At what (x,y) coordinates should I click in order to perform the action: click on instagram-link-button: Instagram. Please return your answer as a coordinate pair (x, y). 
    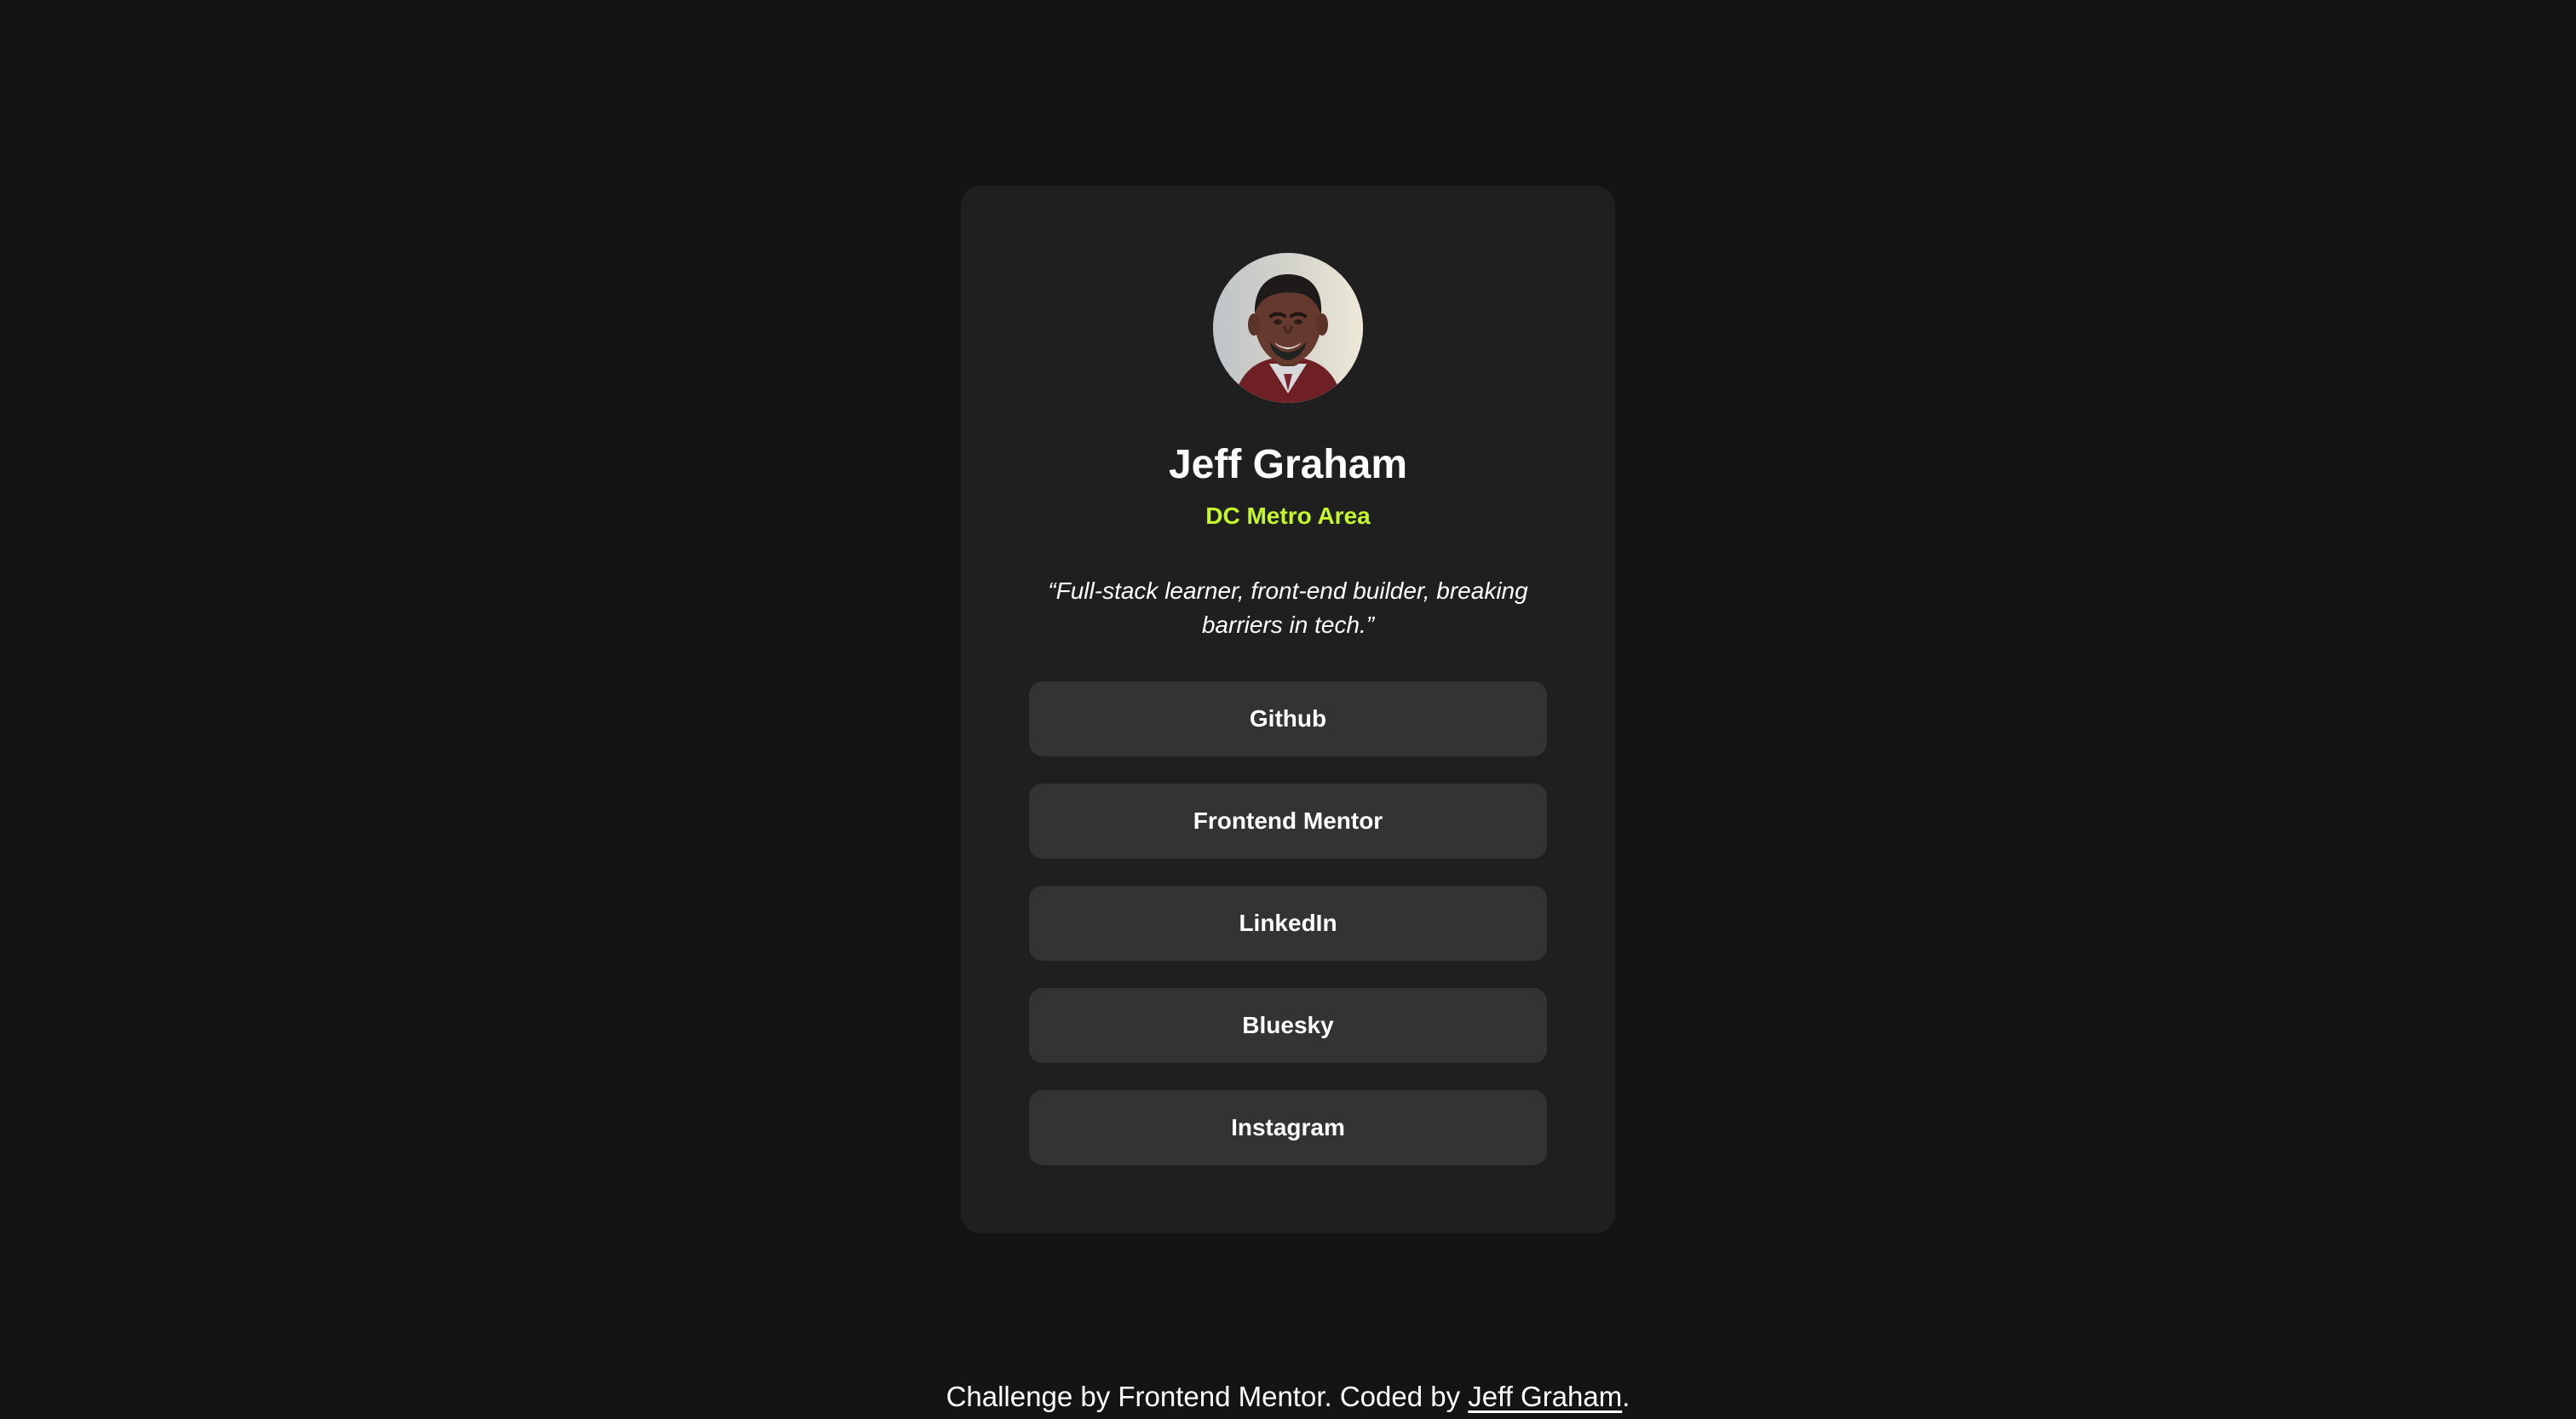
    Looking at the image, I should click on (1288, 1128).